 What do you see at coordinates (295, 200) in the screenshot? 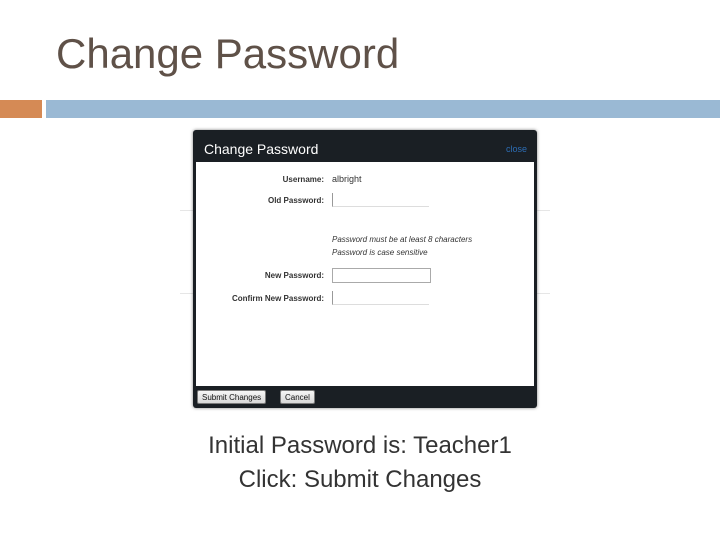
I see `old-password-label: Old Password:` at bounding box center [295, 200].